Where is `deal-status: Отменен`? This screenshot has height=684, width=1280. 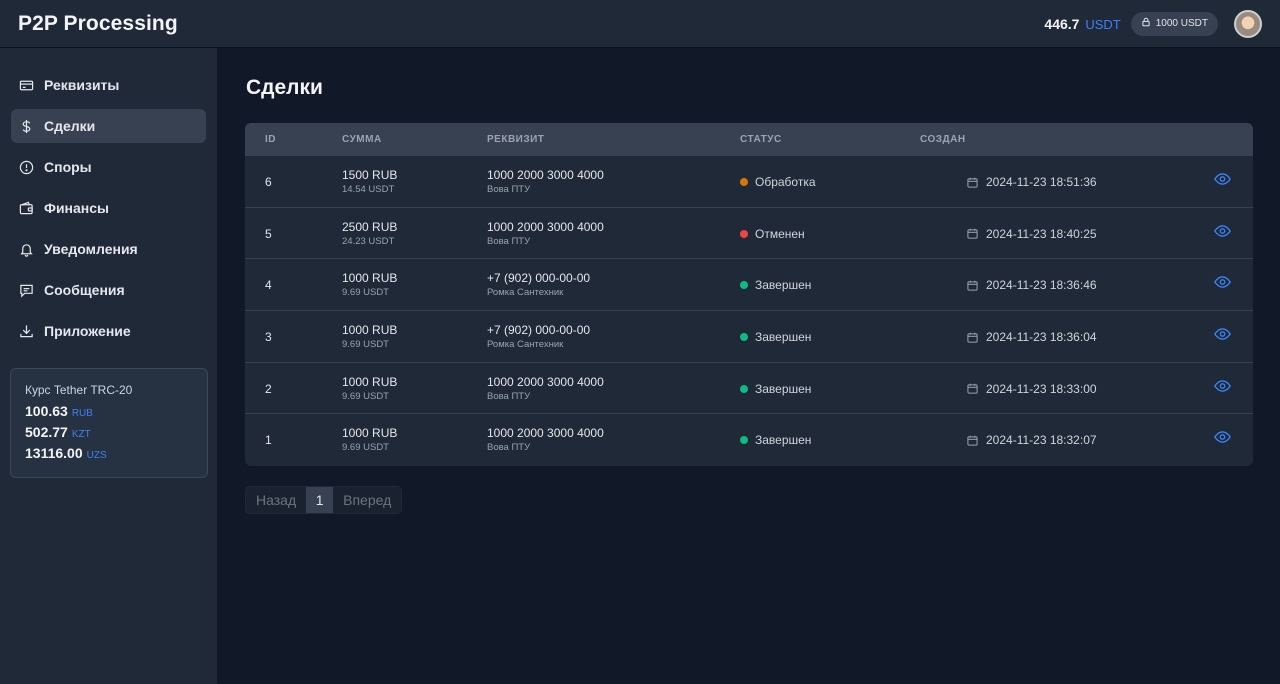 deal-status: Отменен is located at coordinates (772, 234).